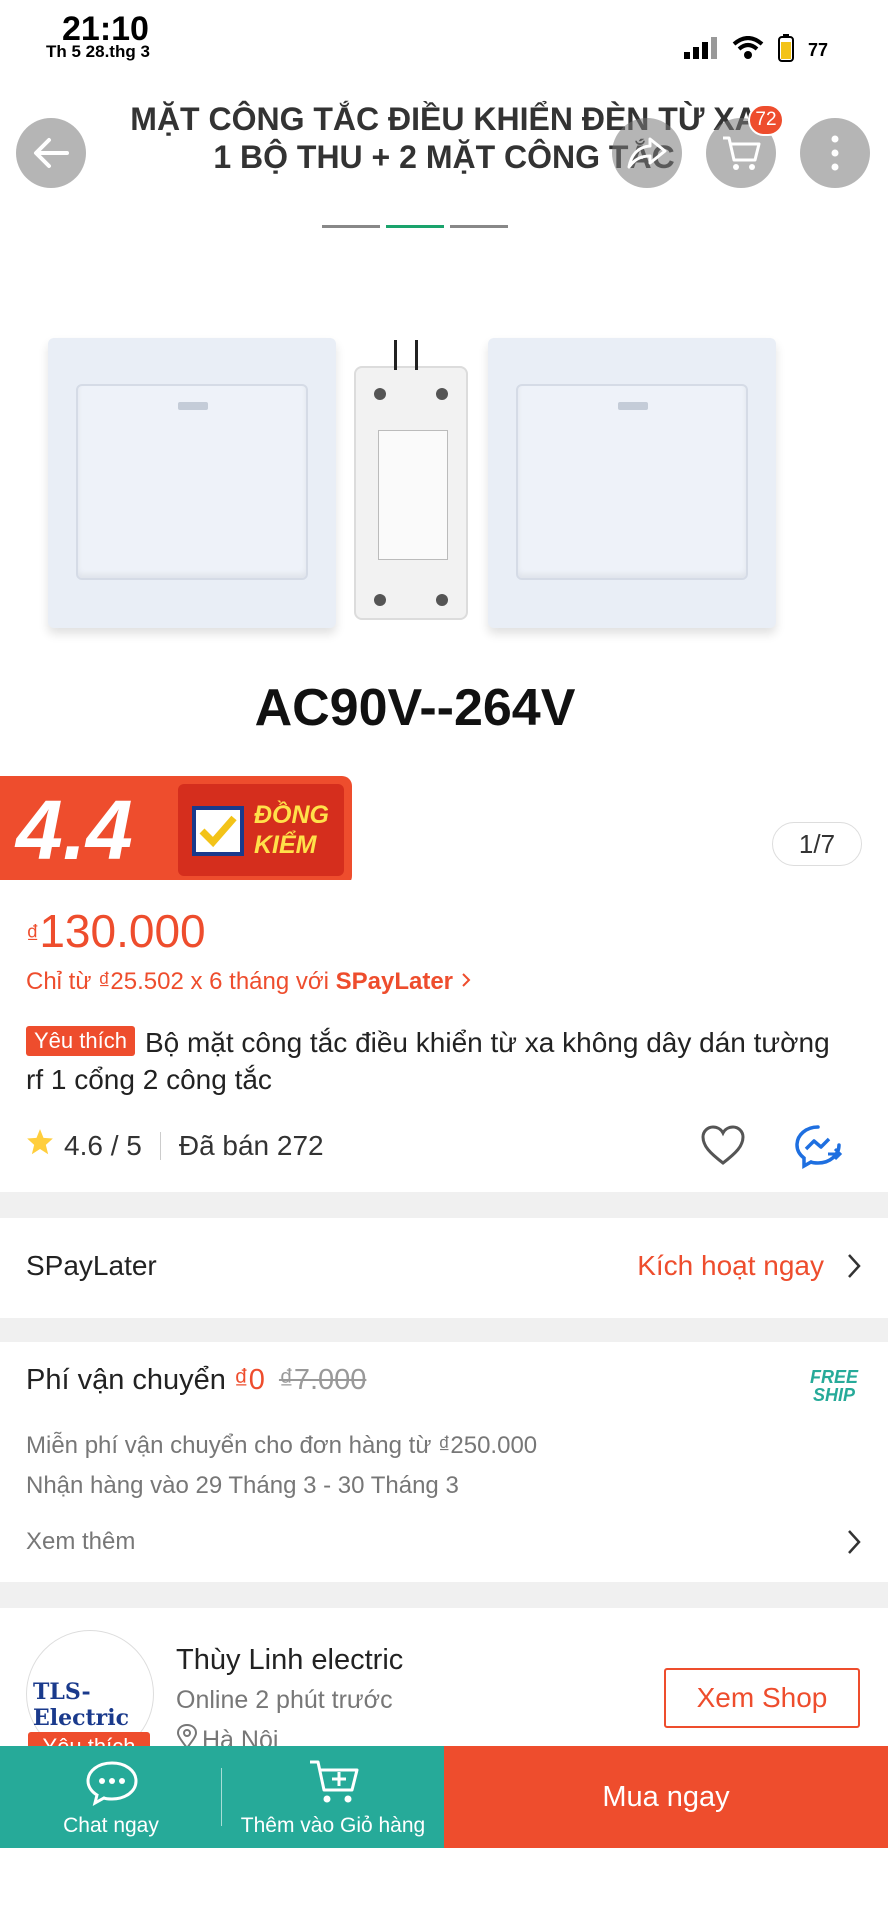  What do you see at coordinates (406, 355) in the screenshot?
I see `receiver-wire` at bounding box center [406, 355].